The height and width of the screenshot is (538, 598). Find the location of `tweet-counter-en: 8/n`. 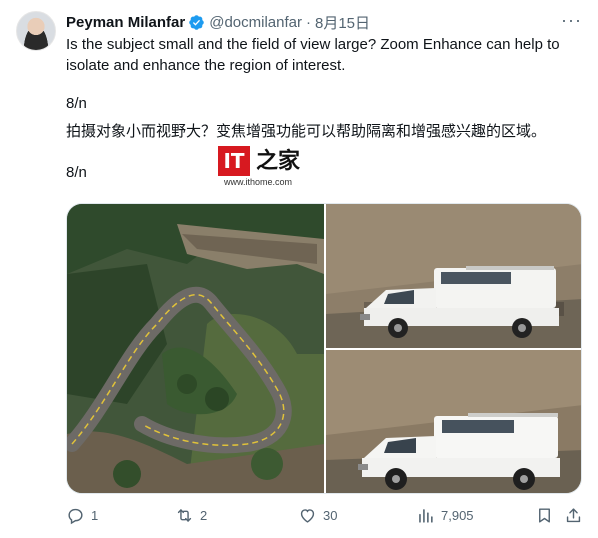

tweet-counter-en: 8/n is located at coordinates (76, 103).